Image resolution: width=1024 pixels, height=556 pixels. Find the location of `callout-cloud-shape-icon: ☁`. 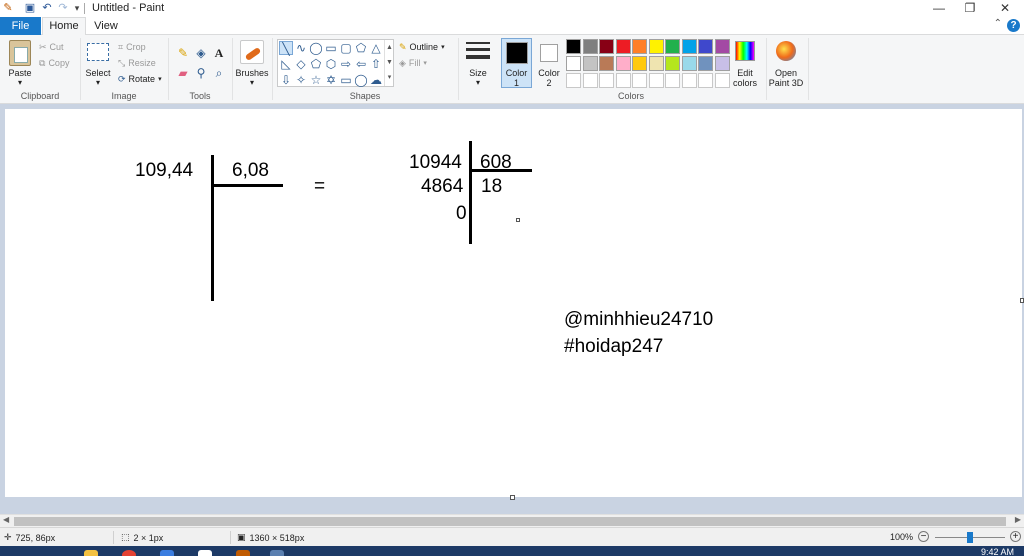

callout-cloud-shape-icon: ☁ is located at coordinates (376, 80).